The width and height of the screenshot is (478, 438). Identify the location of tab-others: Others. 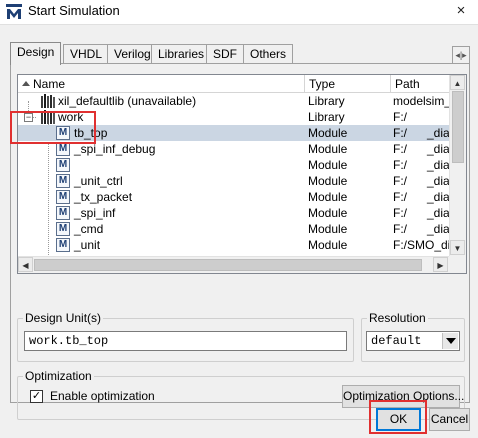
(268, 54).